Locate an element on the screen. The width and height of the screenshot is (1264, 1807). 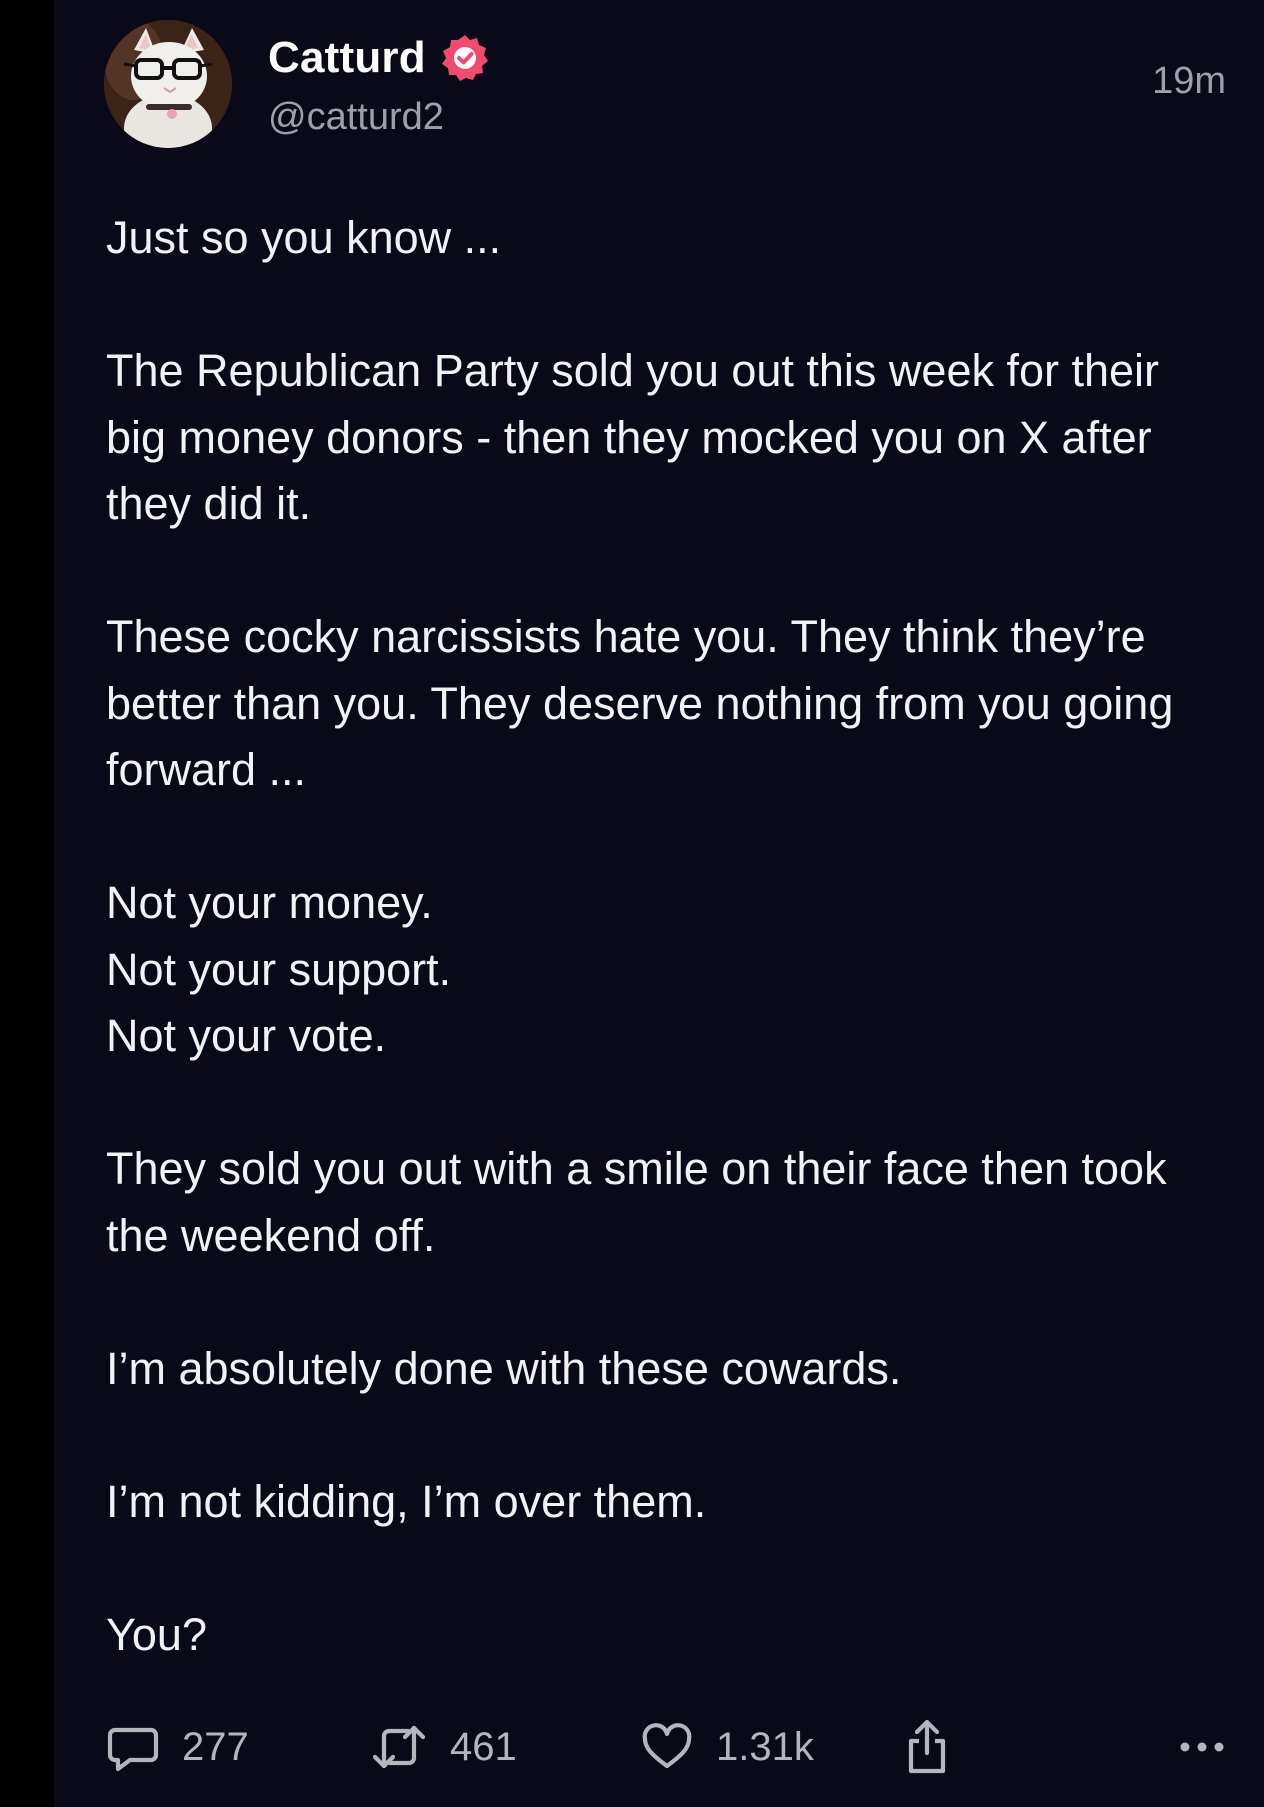
avatar-image is located at coordinates (168, 84).